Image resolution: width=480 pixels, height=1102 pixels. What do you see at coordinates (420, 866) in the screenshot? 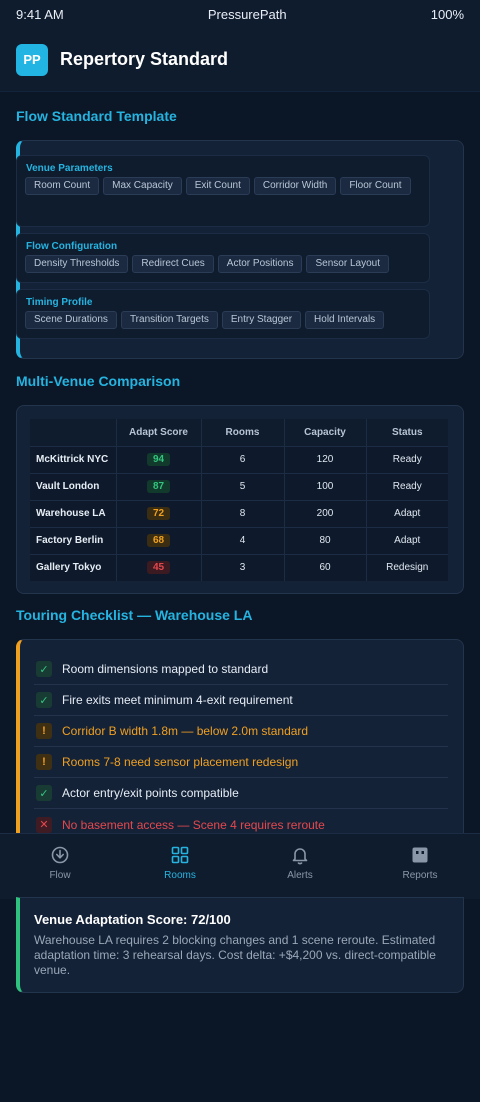
I see `nav-item-reports: Reports` at bounding box center [420, 866].